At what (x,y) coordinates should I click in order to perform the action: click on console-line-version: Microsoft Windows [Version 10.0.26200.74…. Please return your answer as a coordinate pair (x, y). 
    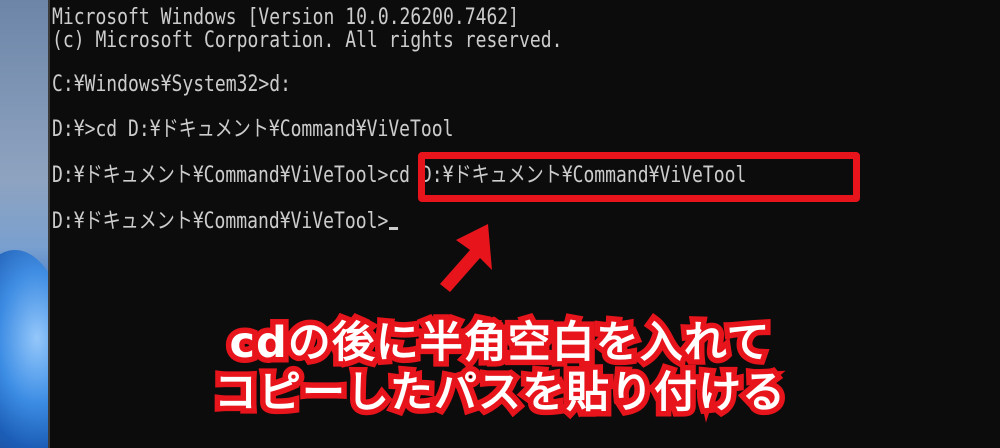
    Looking at the image, I should click on (286, 17).